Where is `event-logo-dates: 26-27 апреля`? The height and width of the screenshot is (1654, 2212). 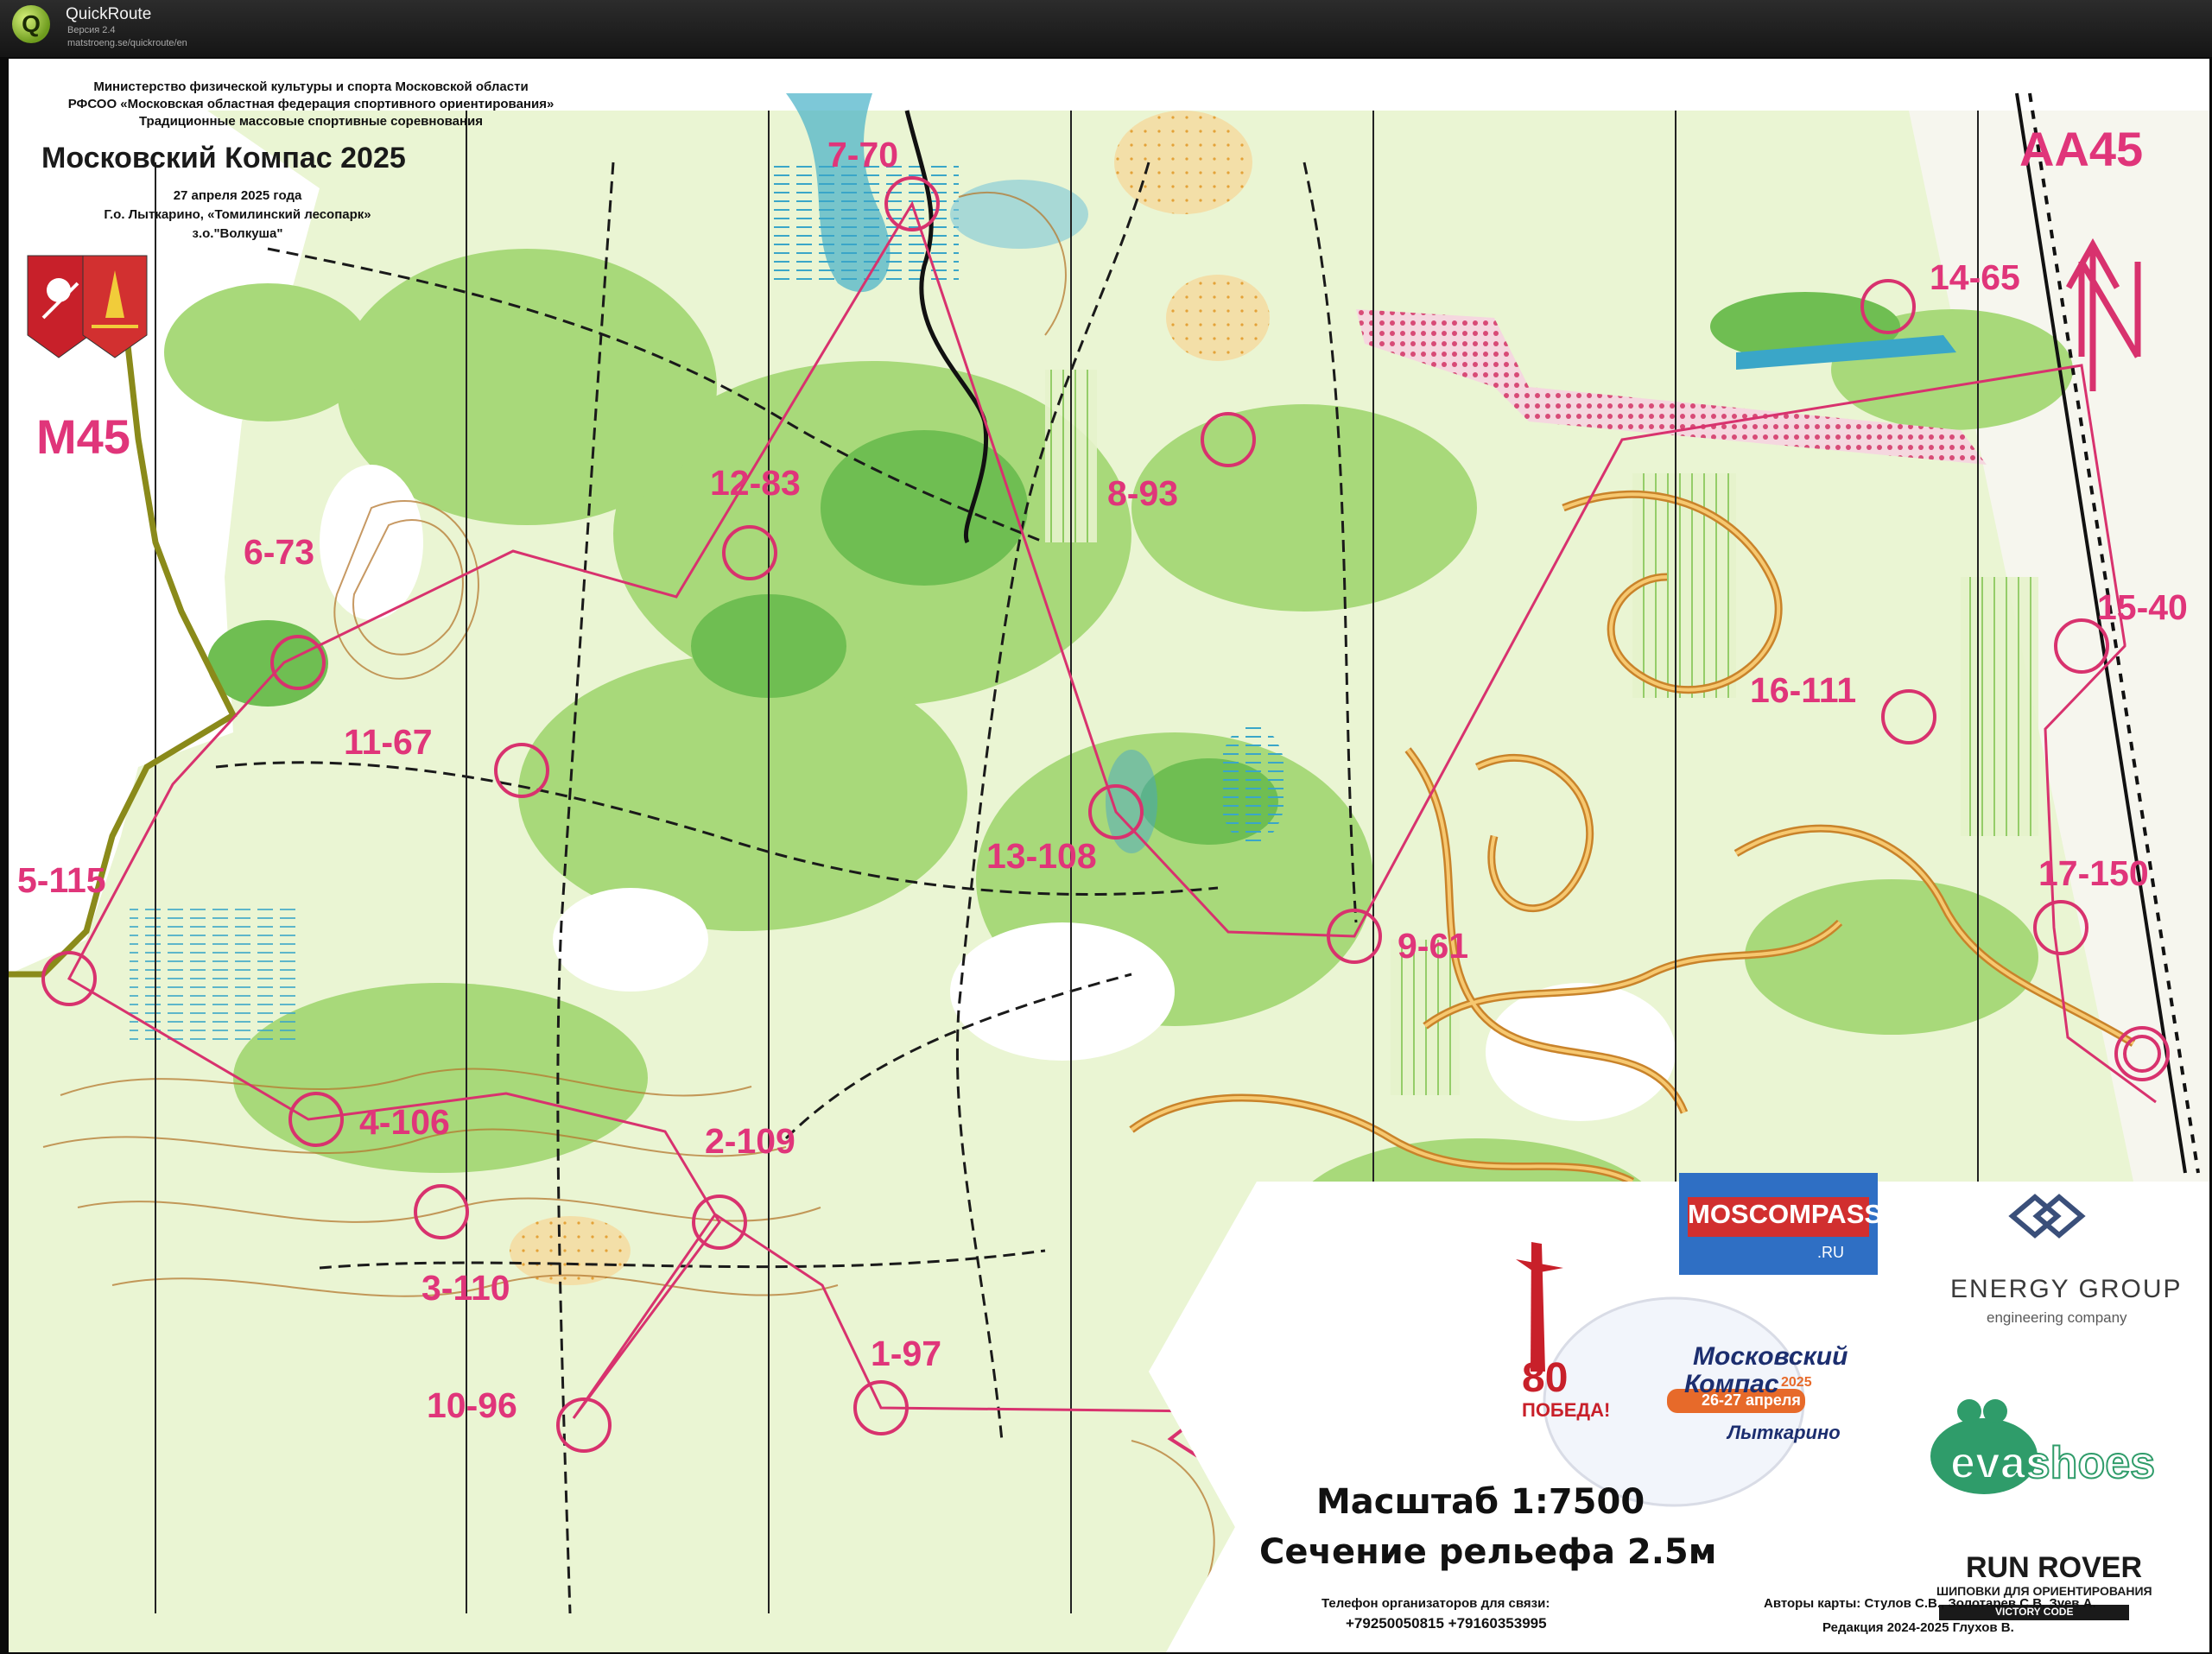
event-logo-dates: 26-27 апреля is located at coordinates (1751, 1400).